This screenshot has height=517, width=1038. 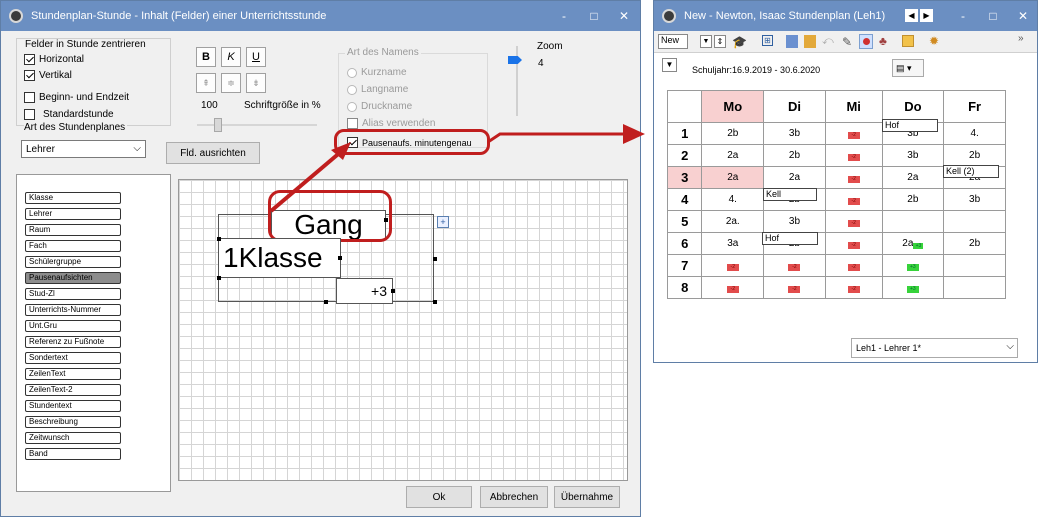 I want to click on day-header-mi: Mi, so click(x=853, y=106).